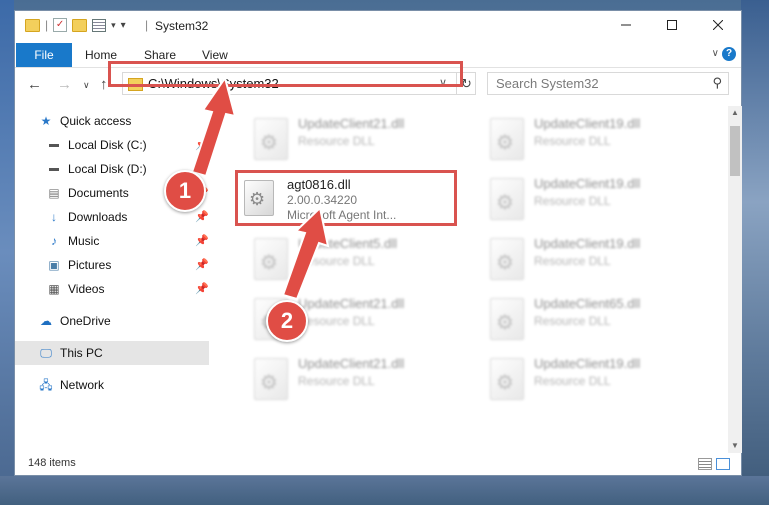 This screenshot has width=769, height=505. Describe the element at coordinates (287, 321) in the screenshot. I see `step-badge-2: 2` at that location.